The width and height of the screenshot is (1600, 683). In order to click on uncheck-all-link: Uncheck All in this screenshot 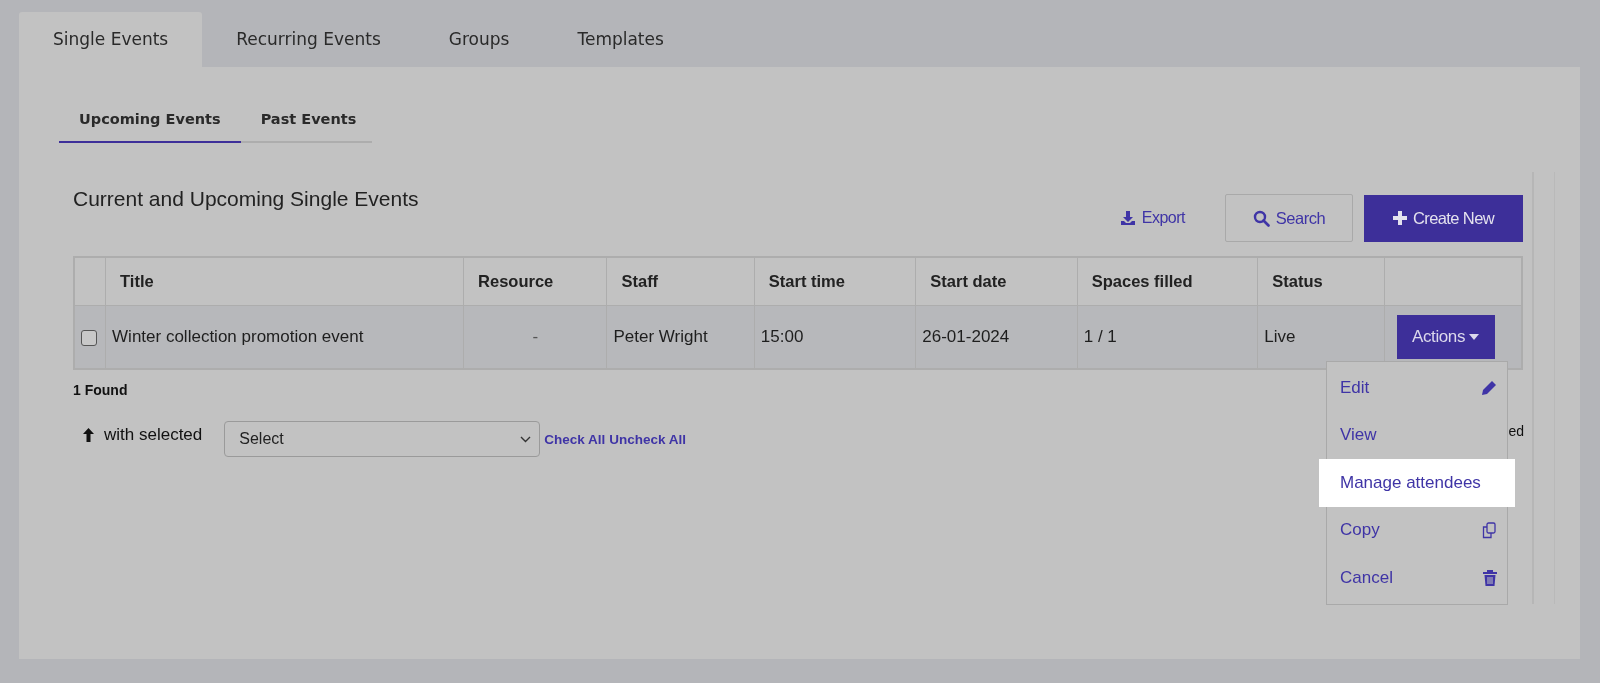, I will do `click(648, 439)`.